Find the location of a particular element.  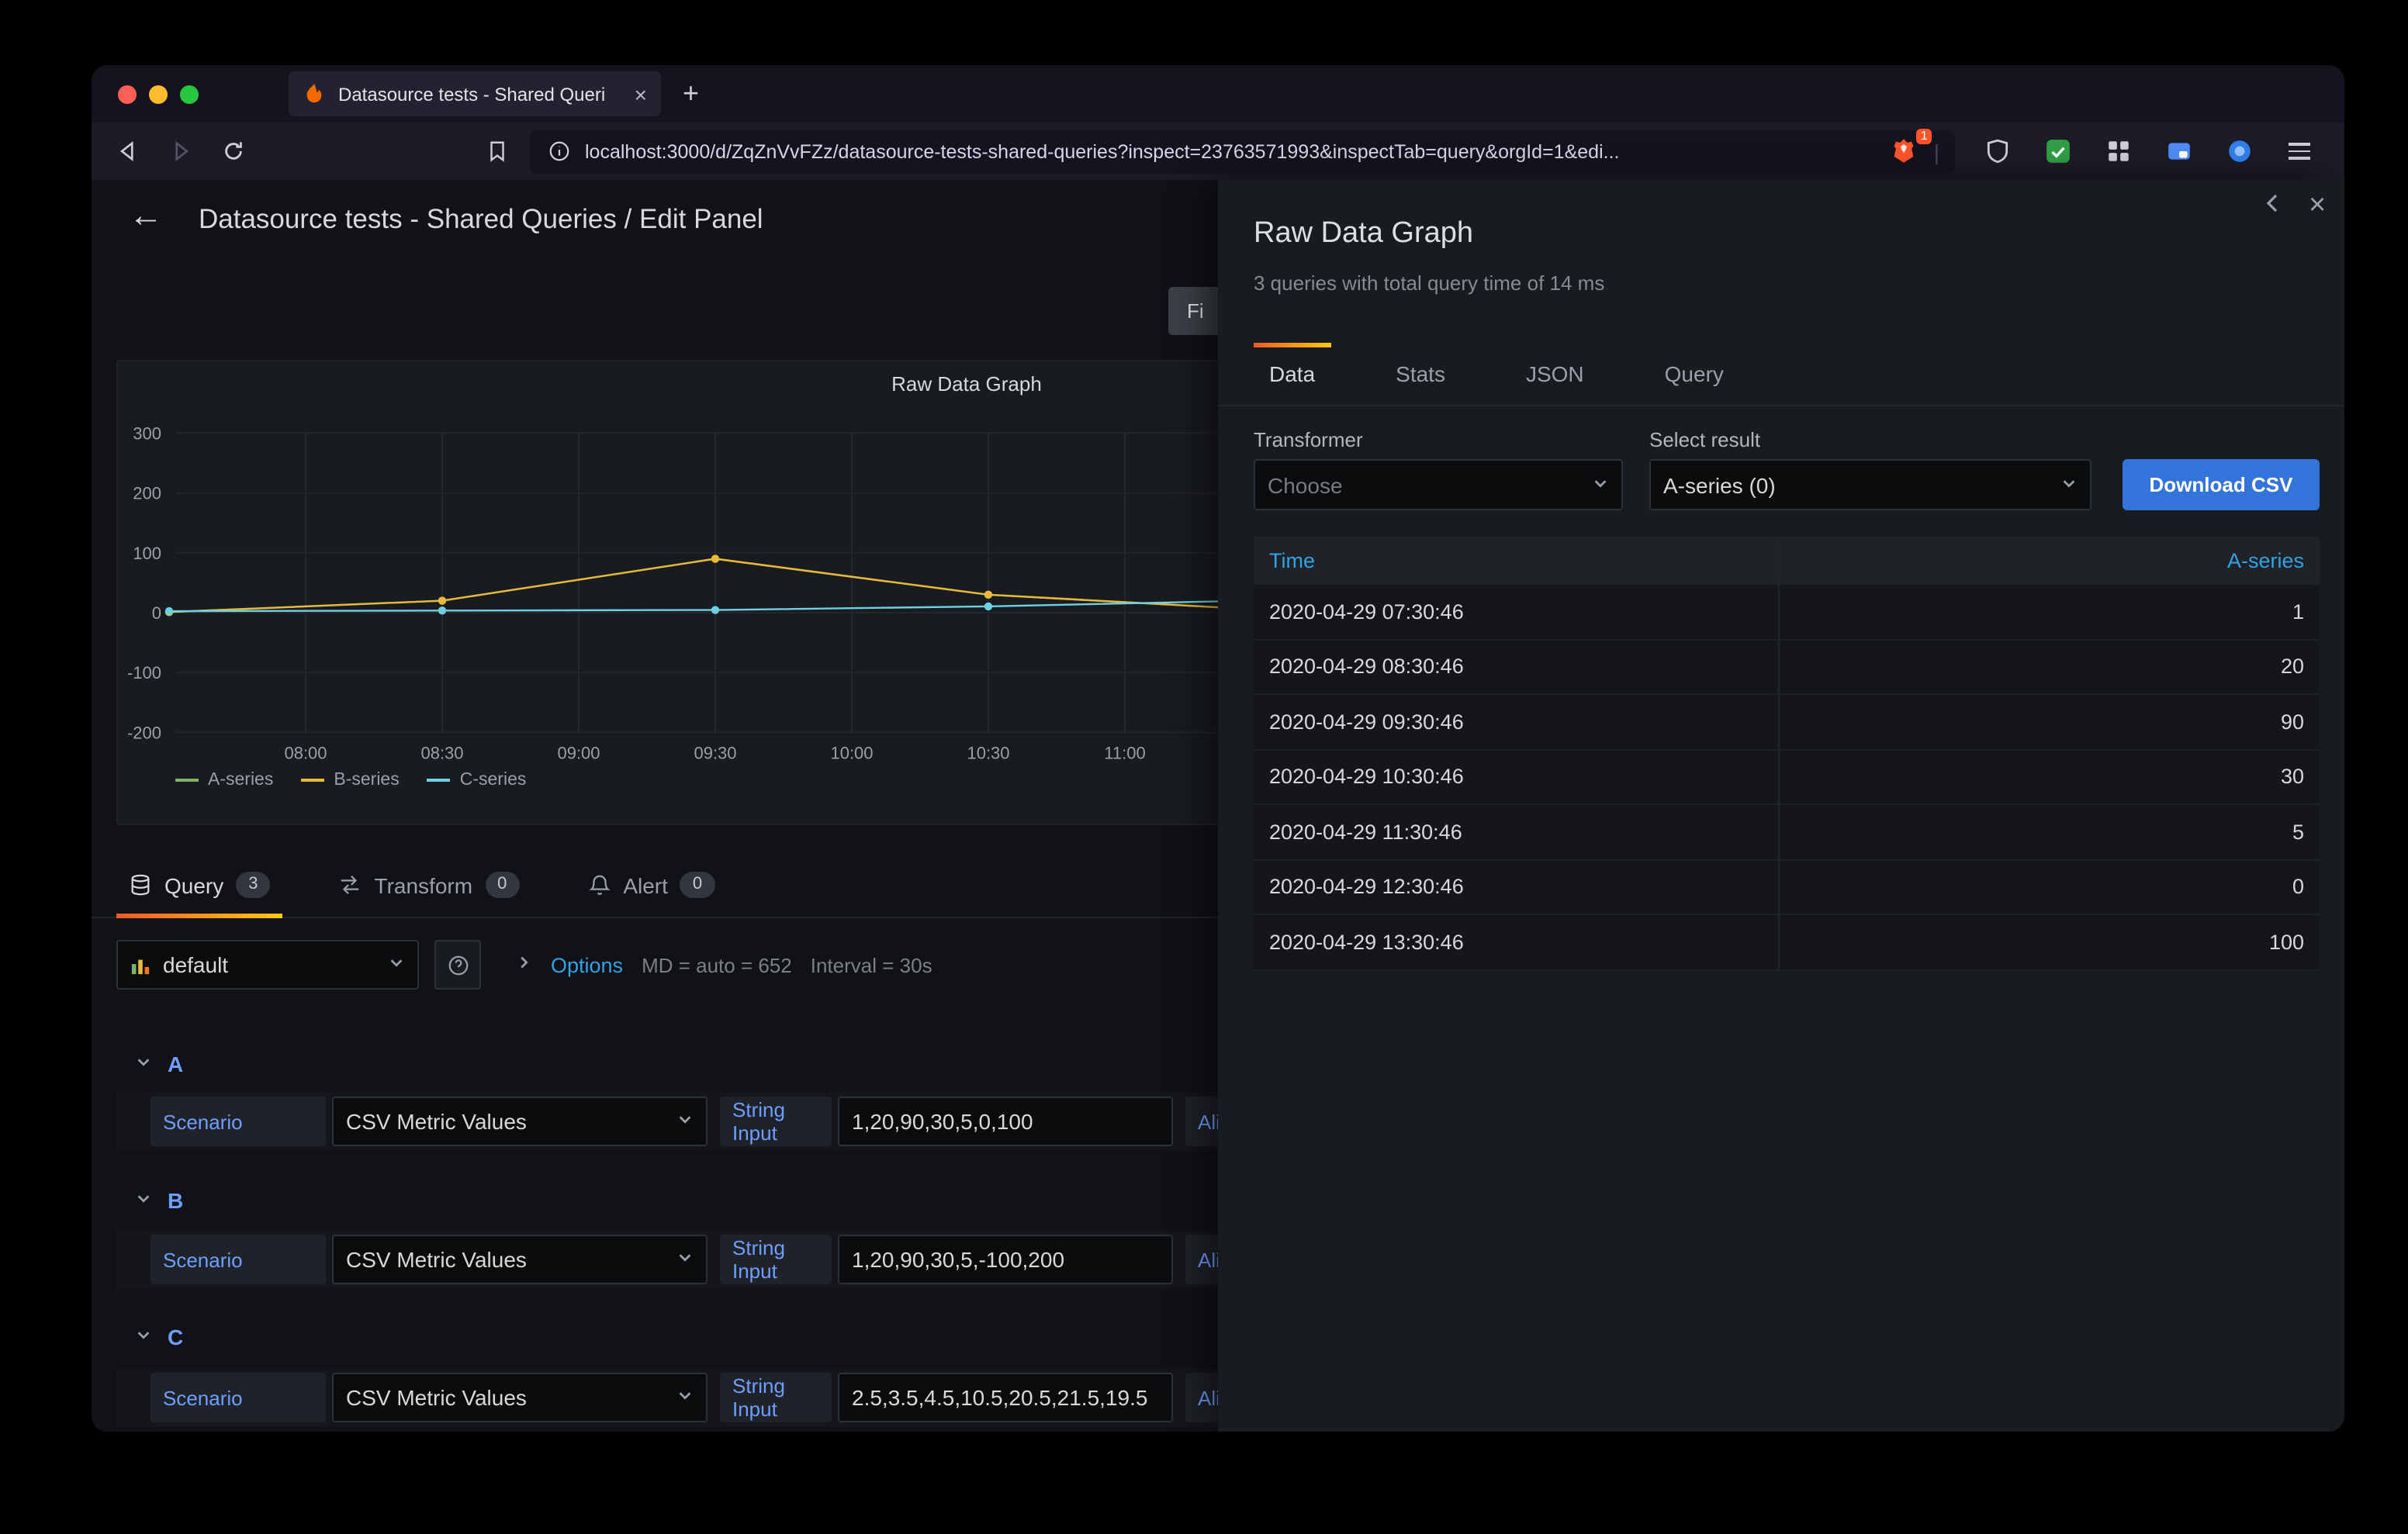

svg-text: 09:00 is located at coordinates (578, 752).